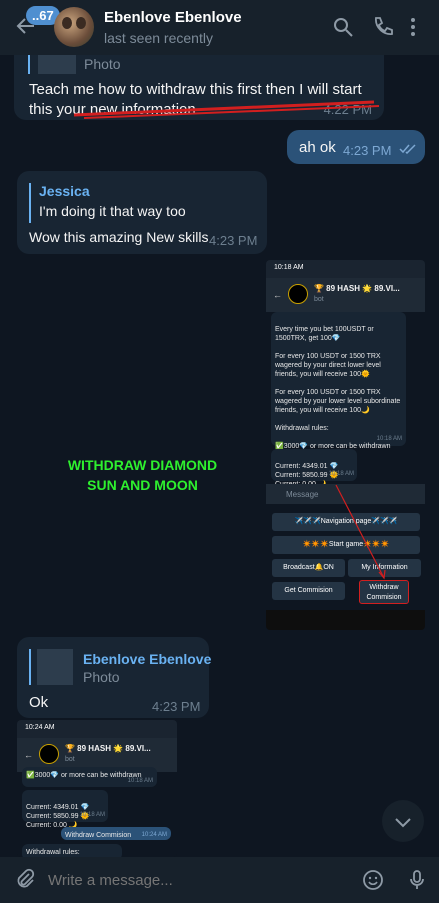 This screenshot has width=439, height=903. I want to click on red-arrow-annotation, so click(360, 532).